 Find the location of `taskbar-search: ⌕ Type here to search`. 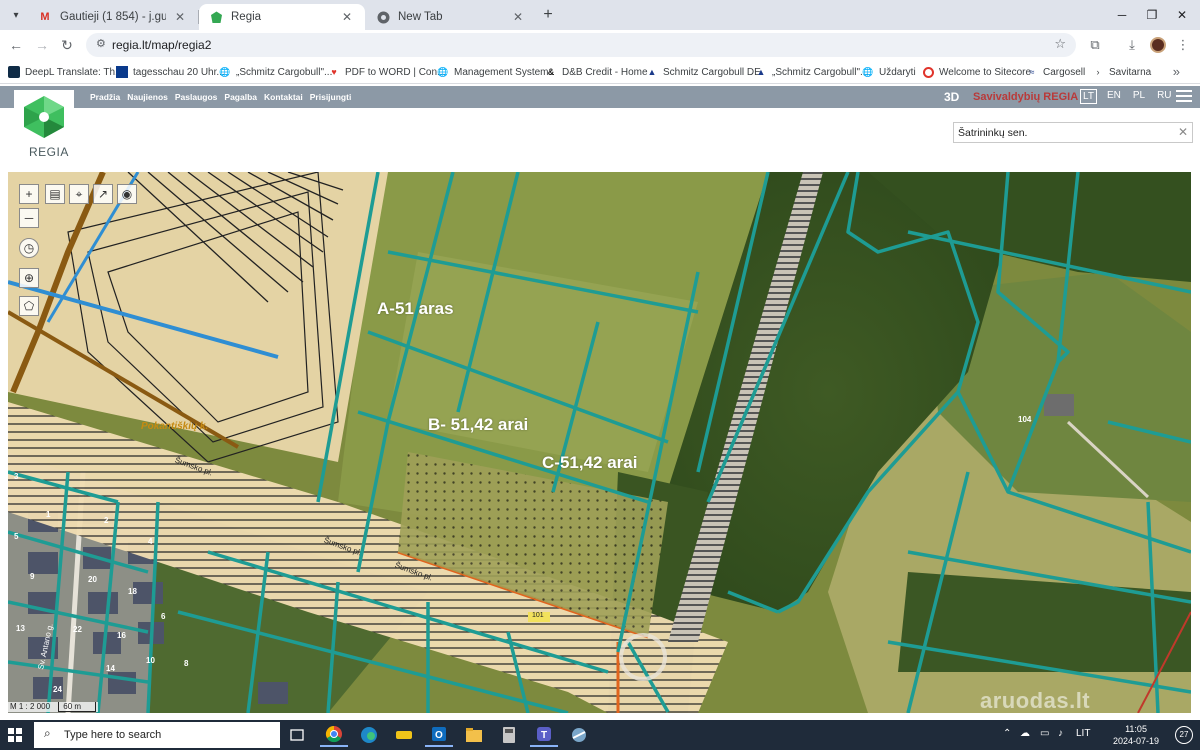

taskbar-search: ⌕ Type here to search is located at coordinates (157, 735).